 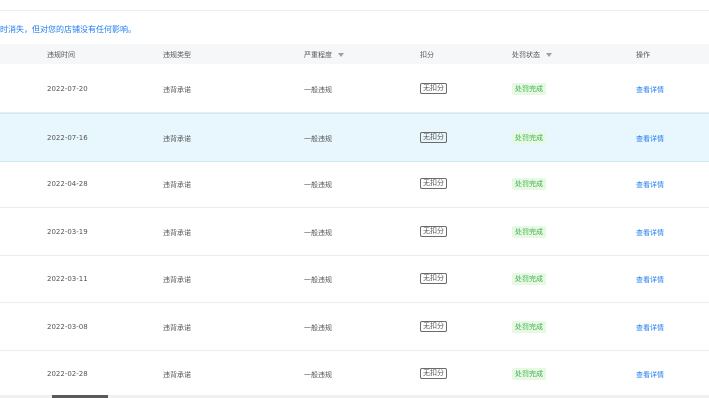 What do you see at coordinates (643, 55) in the screenshot?
I see `header-actions: 操作` at bounding box center [643, 55].